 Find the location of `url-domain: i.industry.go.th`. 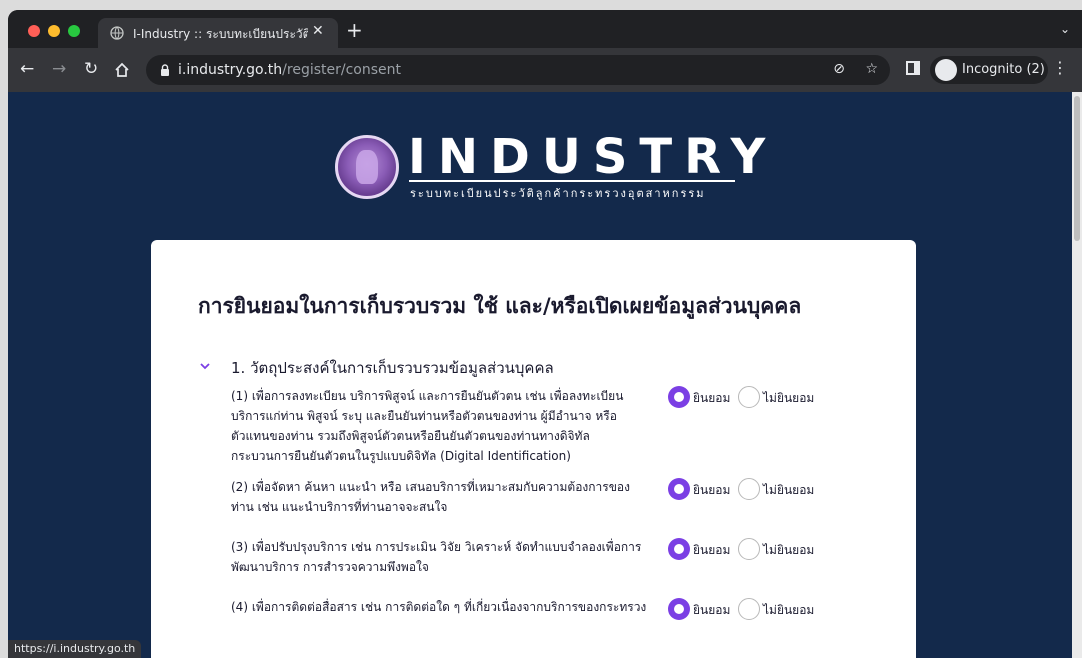

url-domain: i.industry.go.th is located at coordinates (230, 70).